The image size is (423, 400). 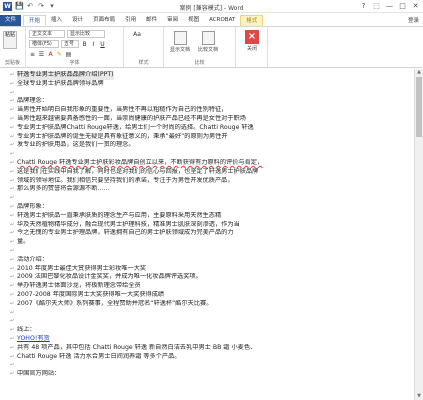 What do you see at coordinates (210, 137) in the screenshot?
I see `paragraph-line: ↵ 专业男士护肤品牌的诞生无疑是具有象征意义的，秉承“最好”的原则为男性开` at bounding box center [210, 137].